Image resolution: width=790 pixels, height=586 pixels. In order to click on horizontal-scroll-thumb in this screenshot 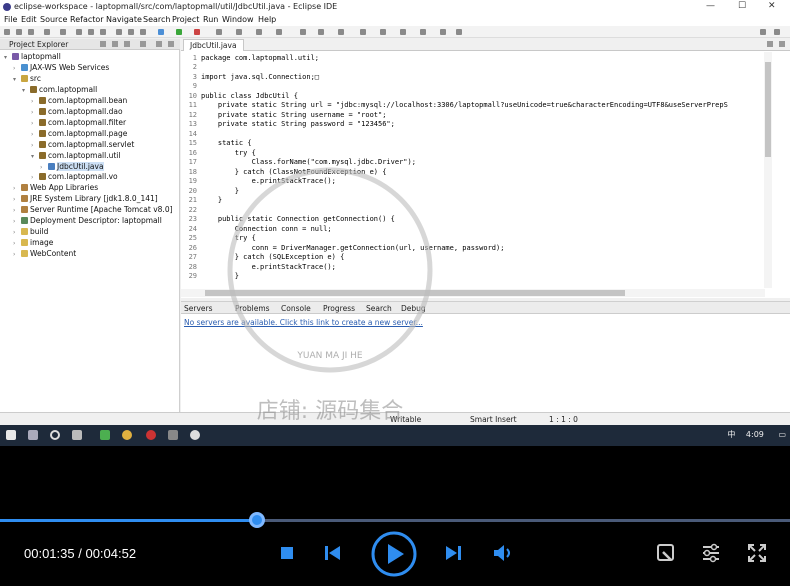, I will do `click(415, 293)`.